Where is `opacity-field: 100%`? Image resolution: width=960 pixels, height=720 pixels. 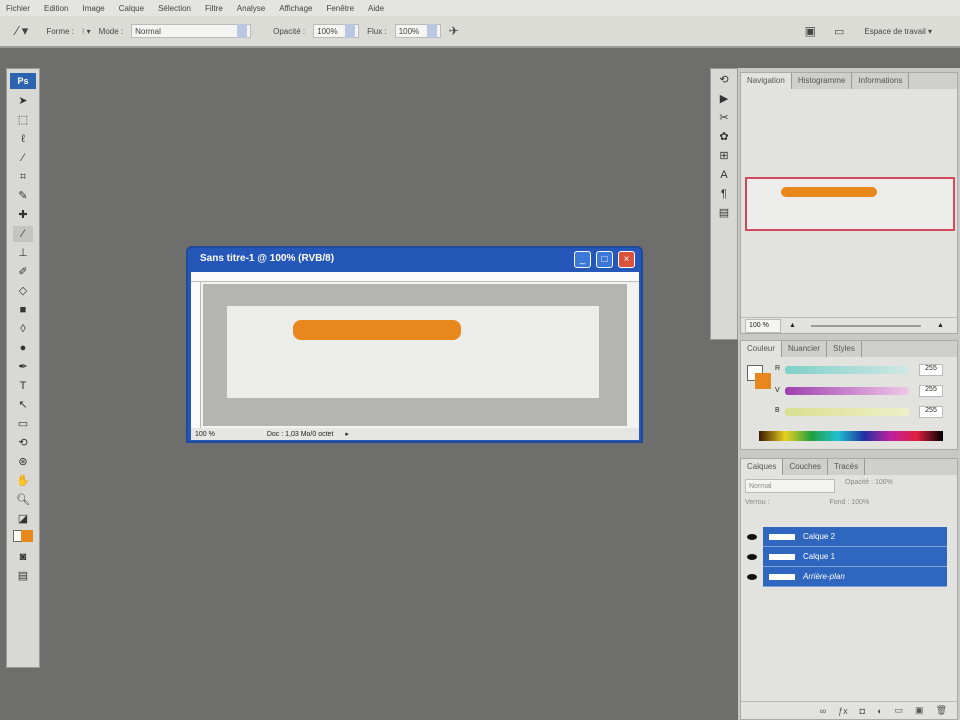
opacity-field: 100% is located at coordinates (336, 31).